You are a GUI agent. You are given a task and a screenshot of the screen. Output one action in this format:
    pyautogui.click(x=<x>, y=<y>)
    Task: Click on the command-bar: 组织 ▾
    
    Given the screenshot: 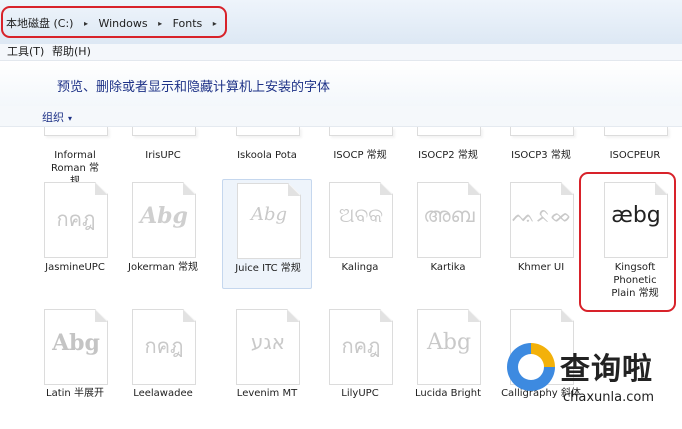 What is the action you would take?
    pyautogui.click(x=341, y=116)
    